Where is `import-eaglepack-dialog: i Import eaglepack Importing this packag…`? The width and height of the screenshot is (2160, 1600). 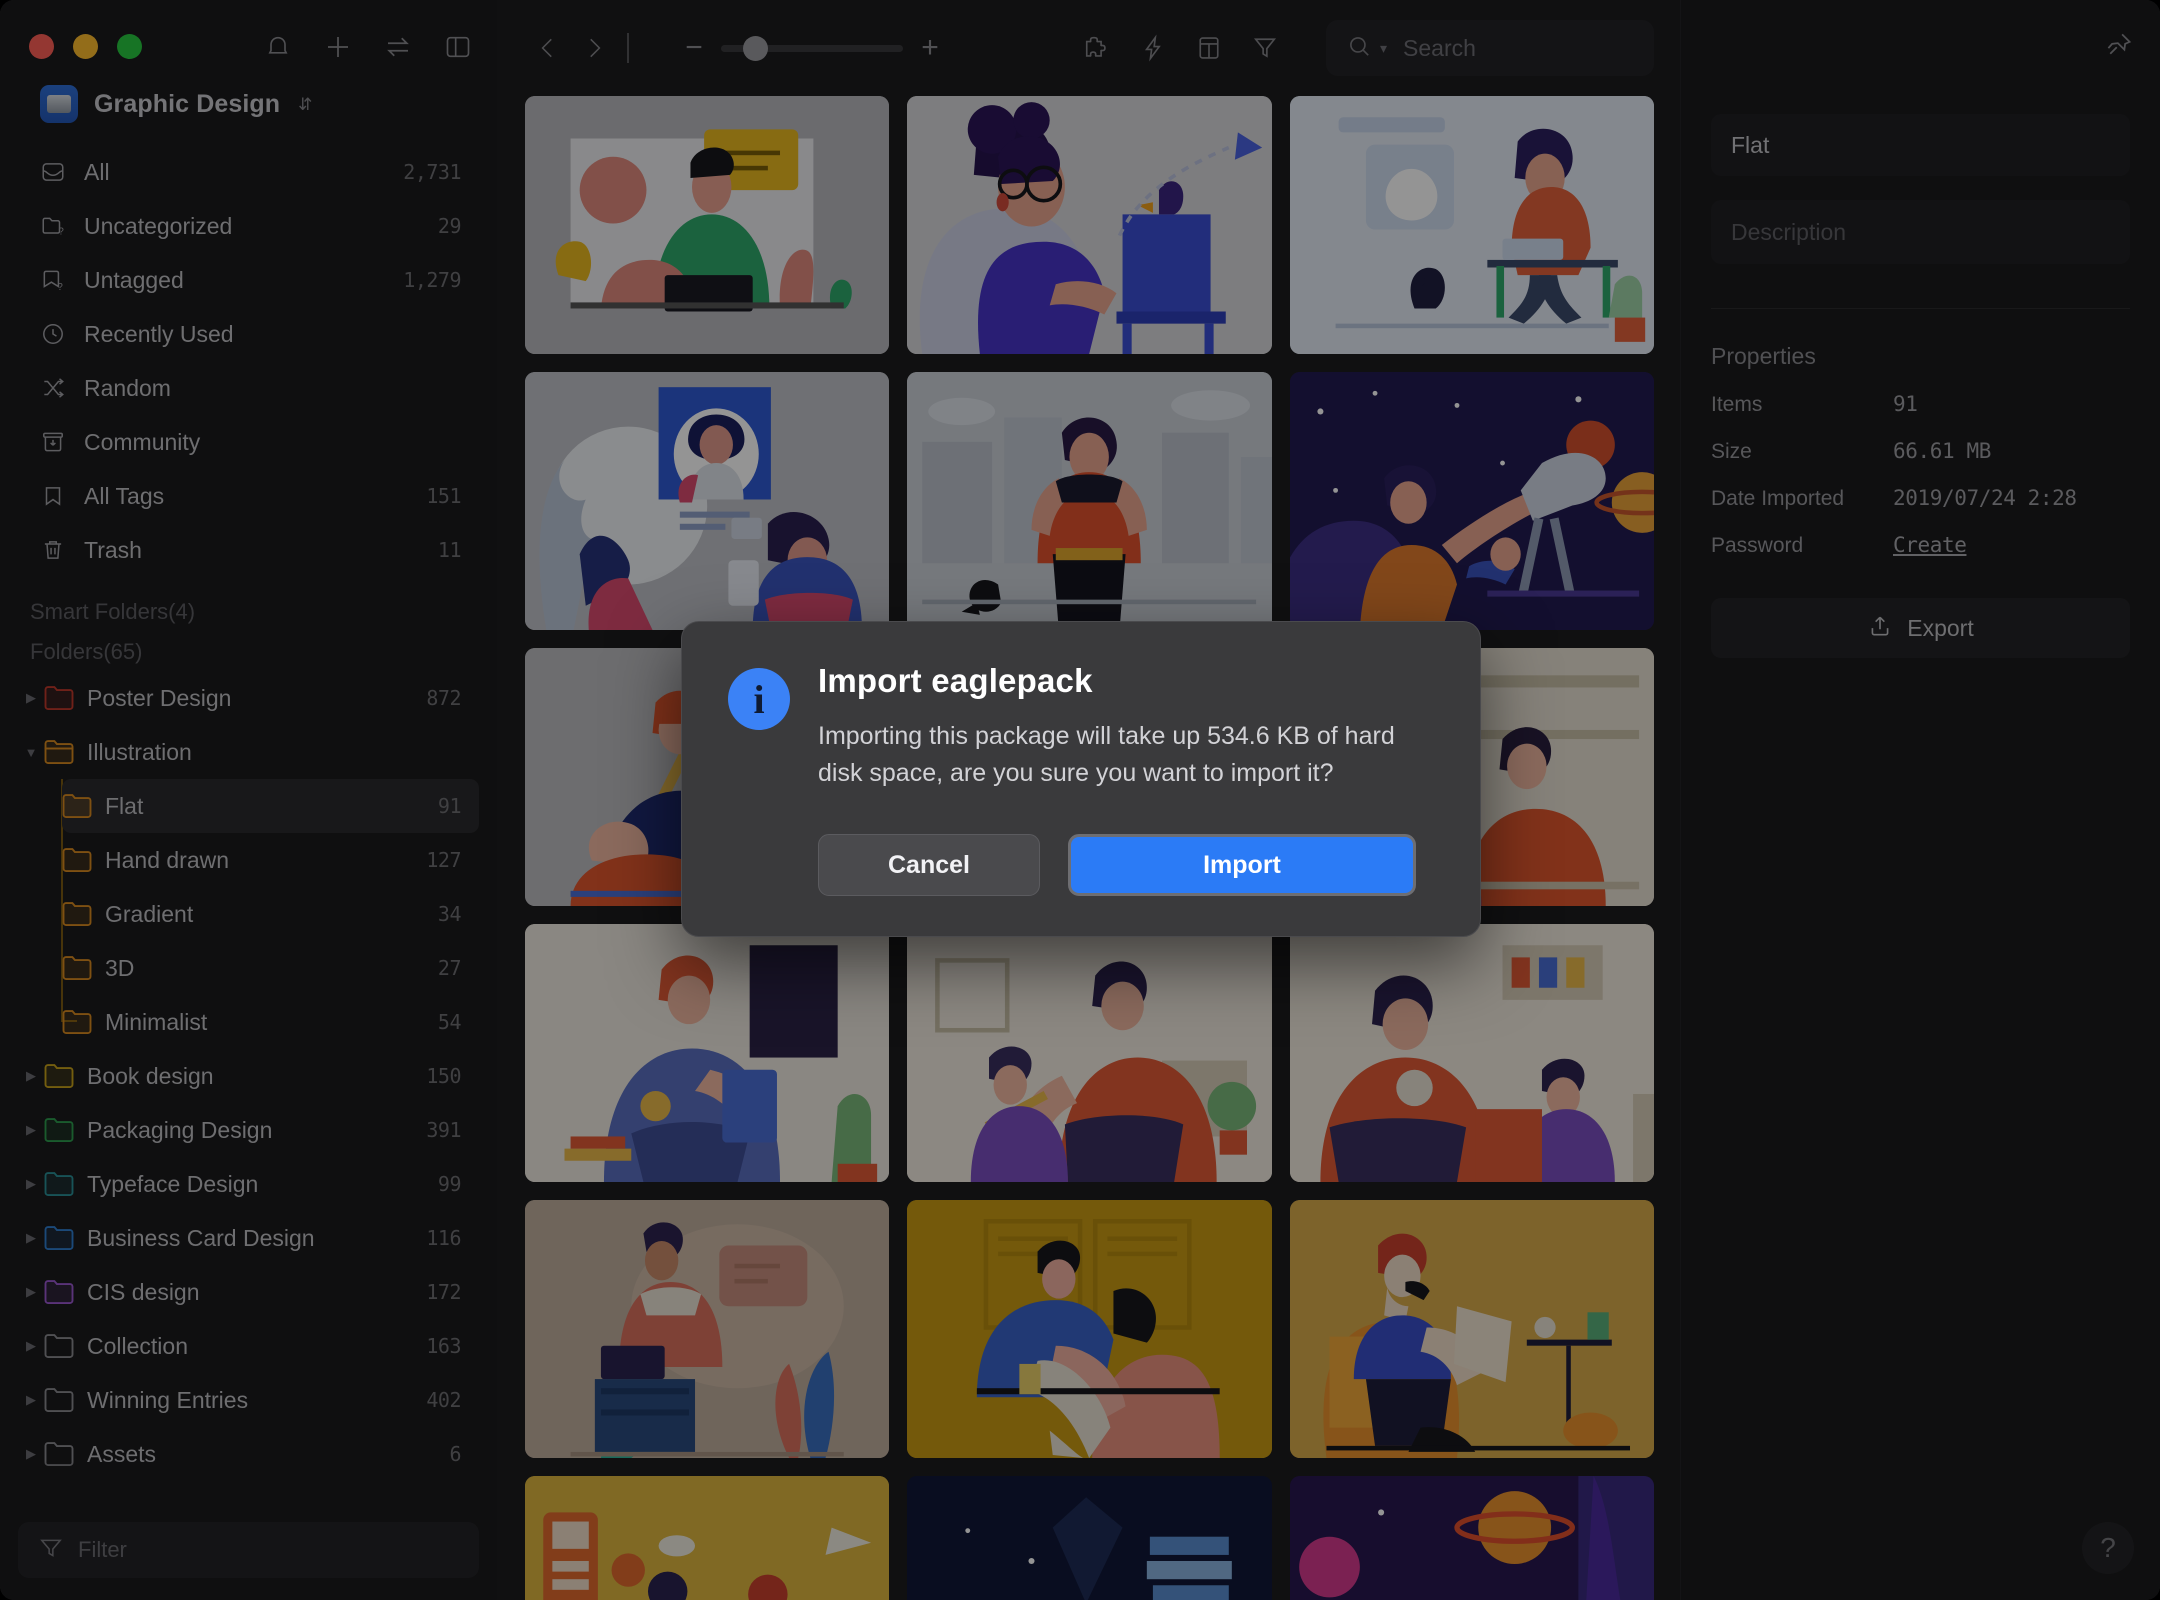 import-eaglepack-dialog: i Import eaglepack Importing this packag… is located at coordinates (1081, 779).